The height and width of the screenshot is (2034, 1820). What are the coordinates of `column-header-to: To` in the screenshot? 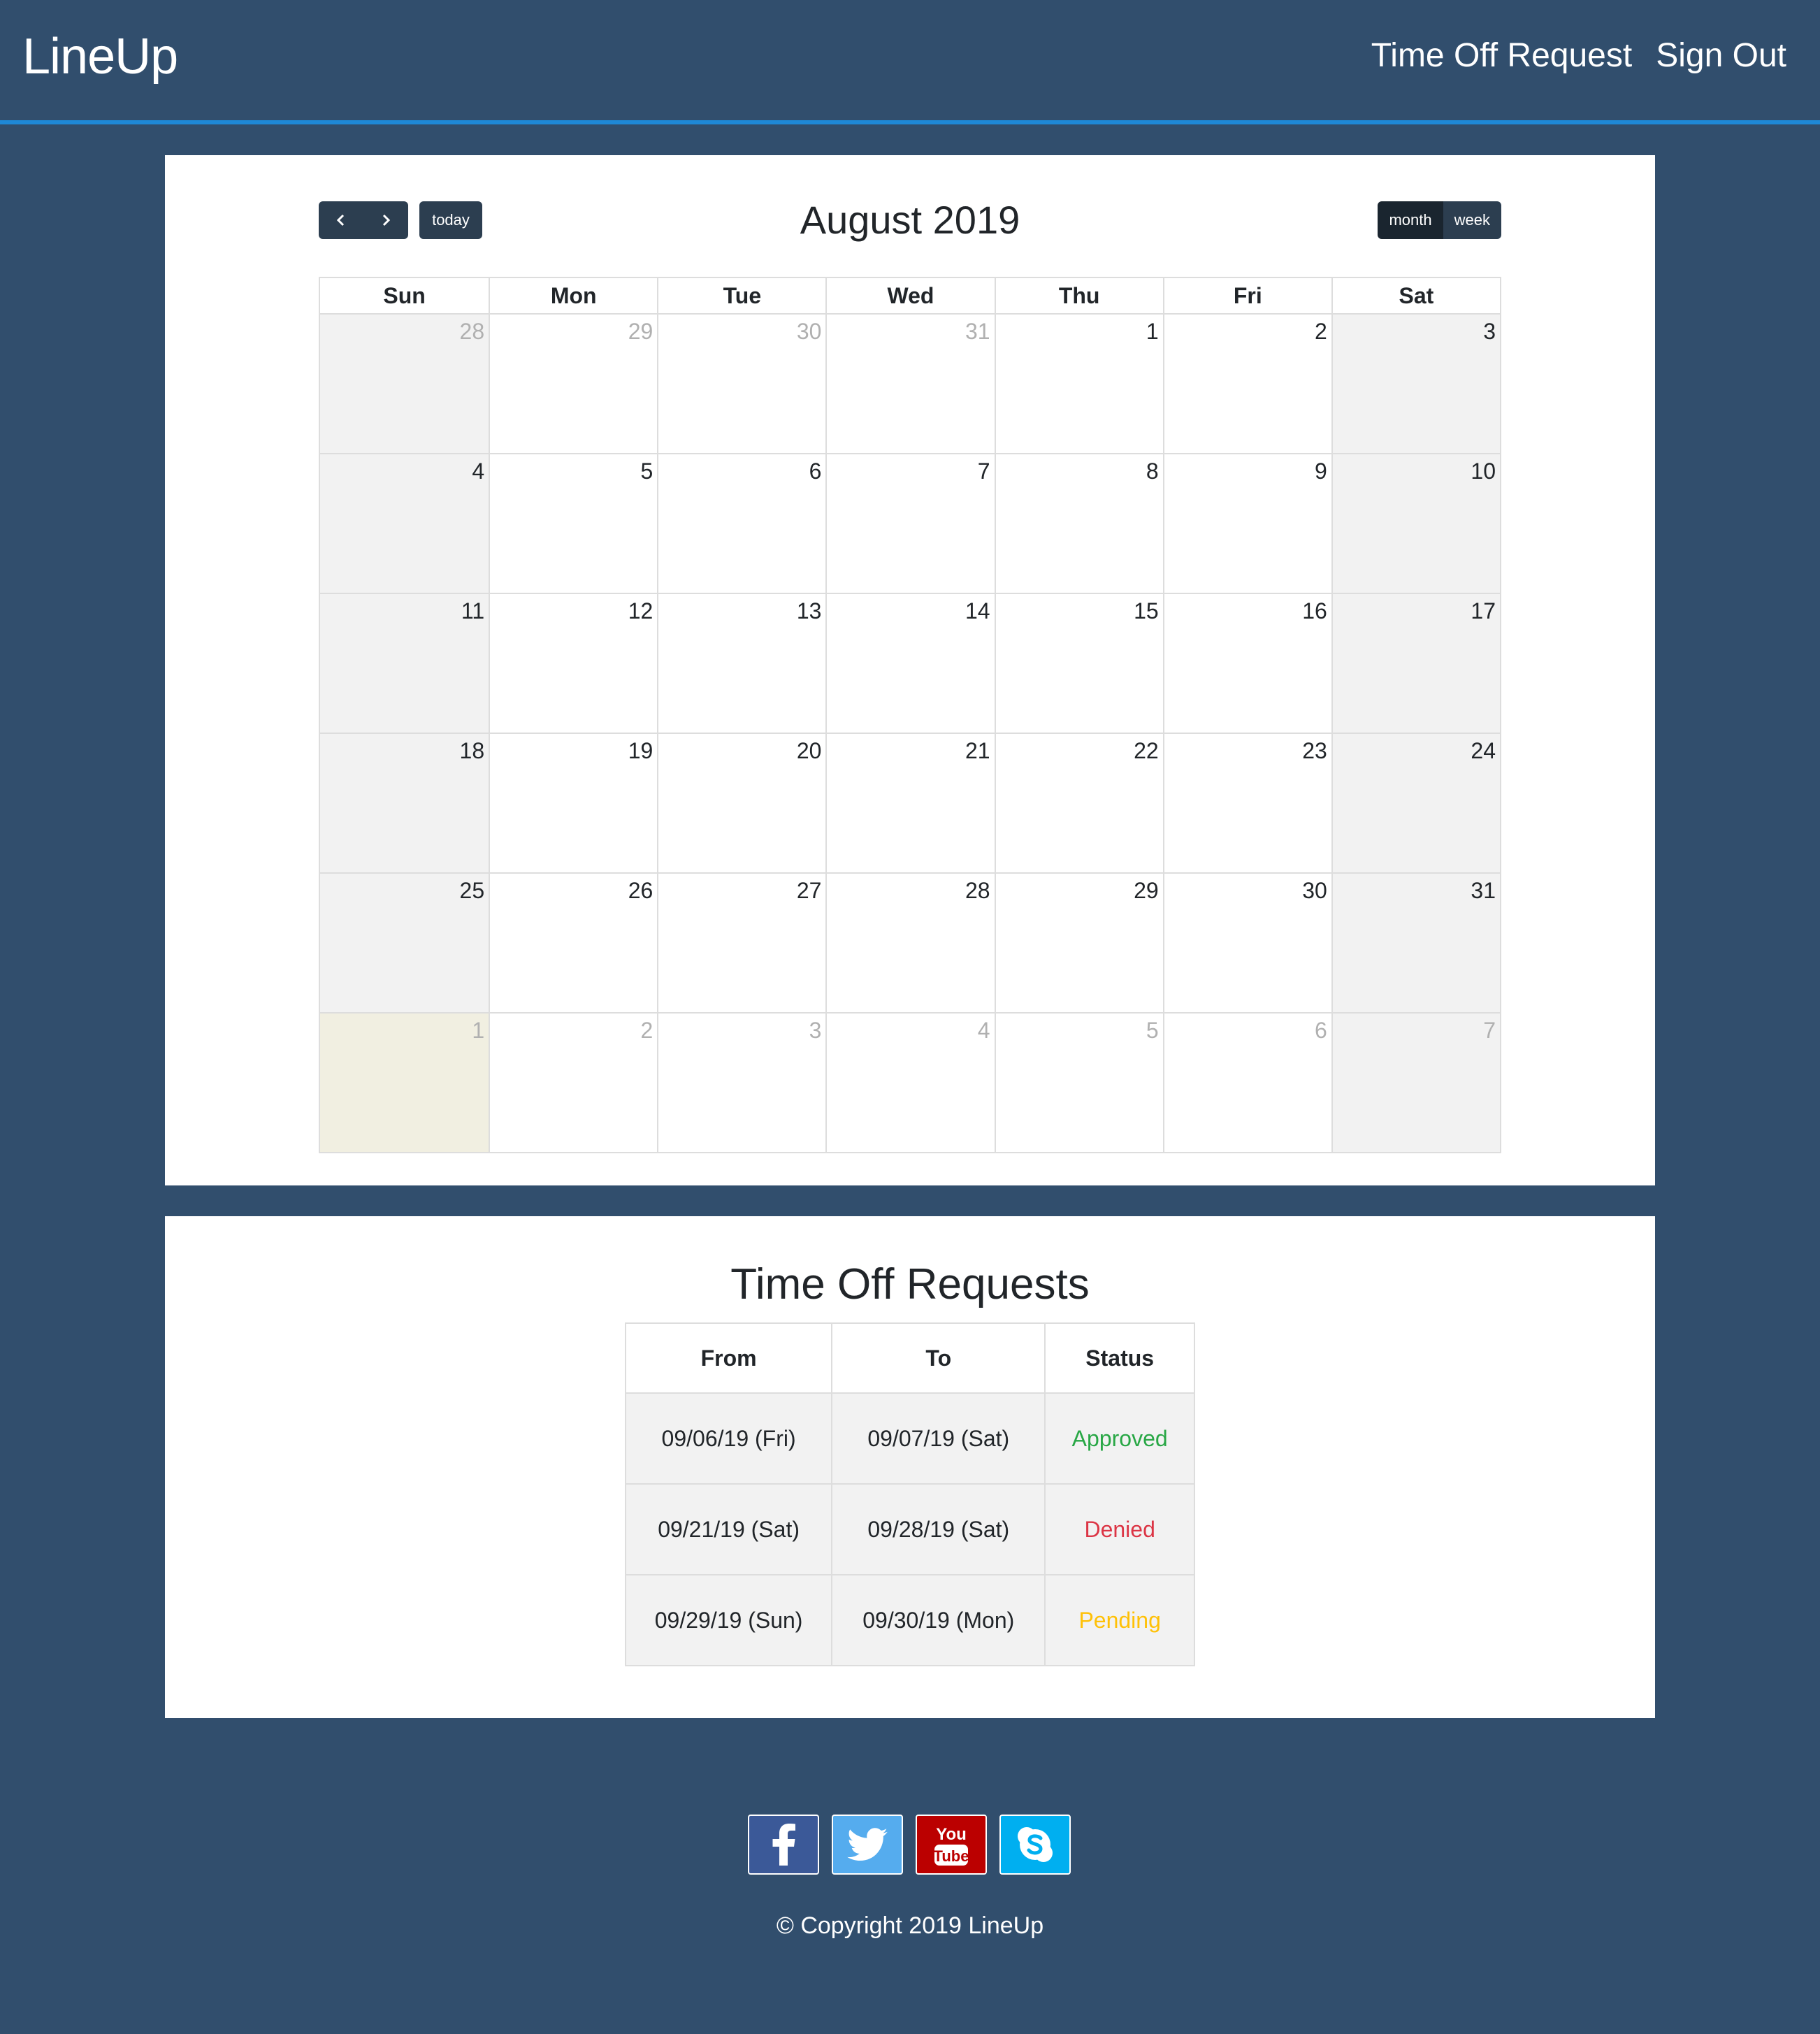 It's located at (939, 1358).